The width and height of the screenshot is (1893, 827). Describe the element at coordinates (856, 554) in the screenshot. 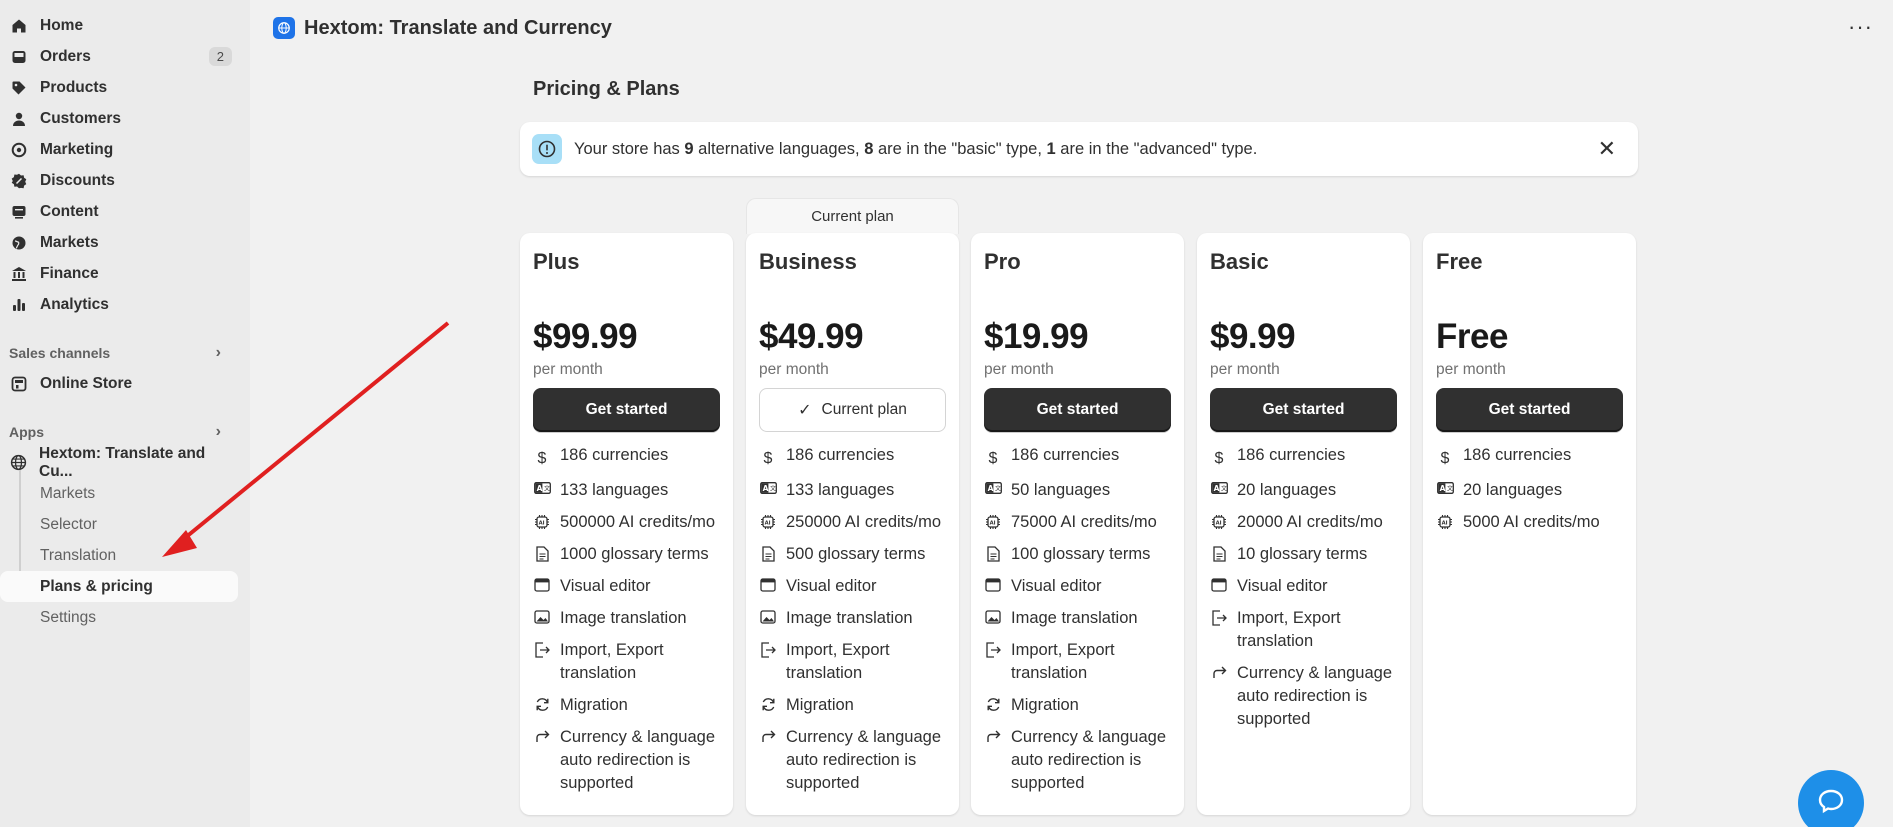

I see `feature-text: 500 glossary terms` at that location.